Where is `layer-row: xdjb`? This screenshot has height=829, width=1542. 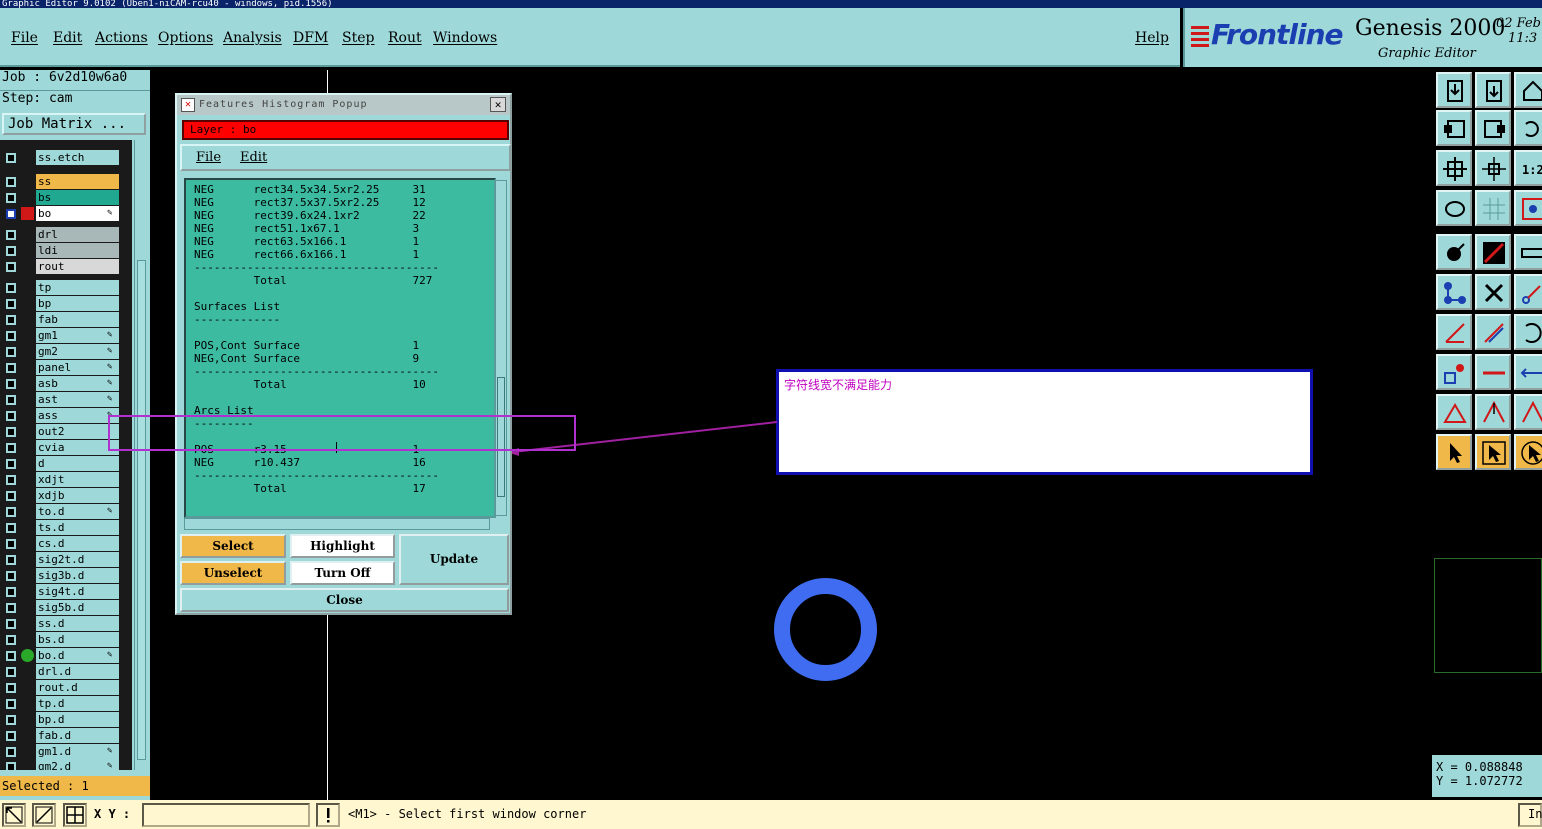
layer-row: xdjb is located at coordinates (66, 495).